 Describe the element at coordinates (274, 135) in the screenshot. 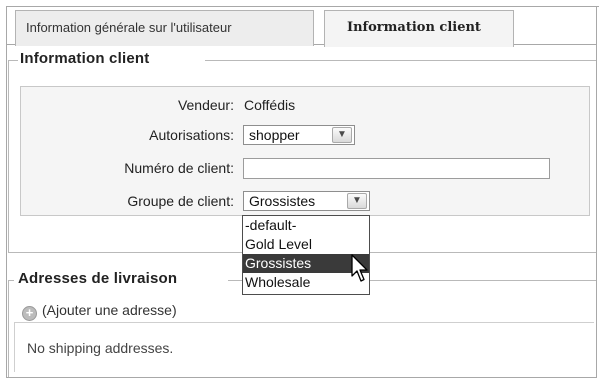

I see `permissions-select-value: shopper` at that location.